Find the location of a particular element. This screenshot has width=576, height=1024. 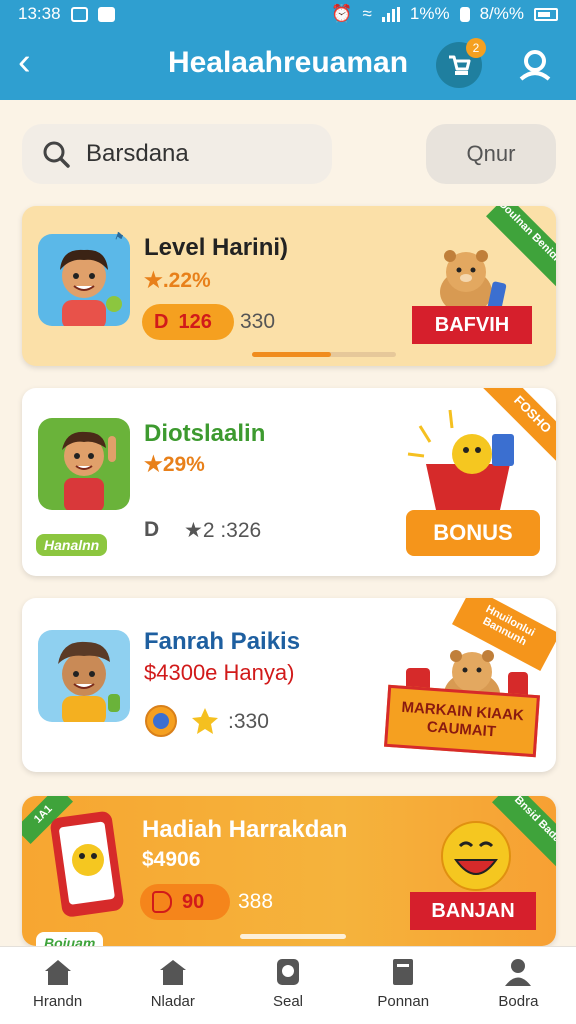

card-stat: 330 is located at coordinates (258, 321).